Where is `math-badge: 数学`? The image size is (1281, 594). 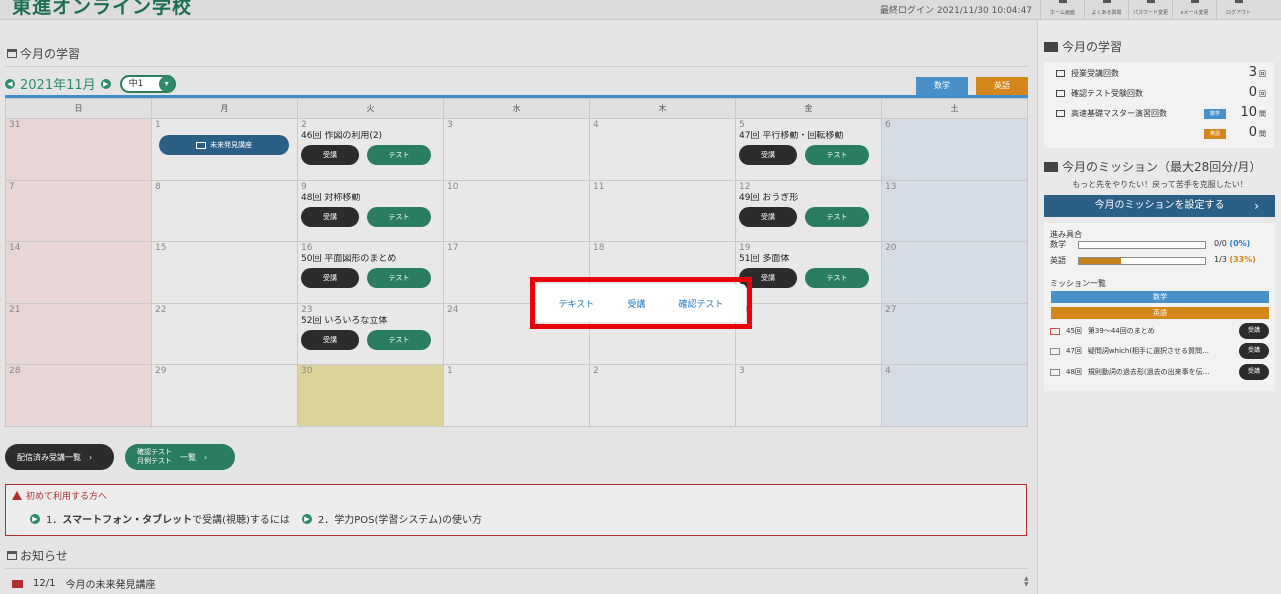
math-badge: 数学 is located at coordinates (1215, 114).